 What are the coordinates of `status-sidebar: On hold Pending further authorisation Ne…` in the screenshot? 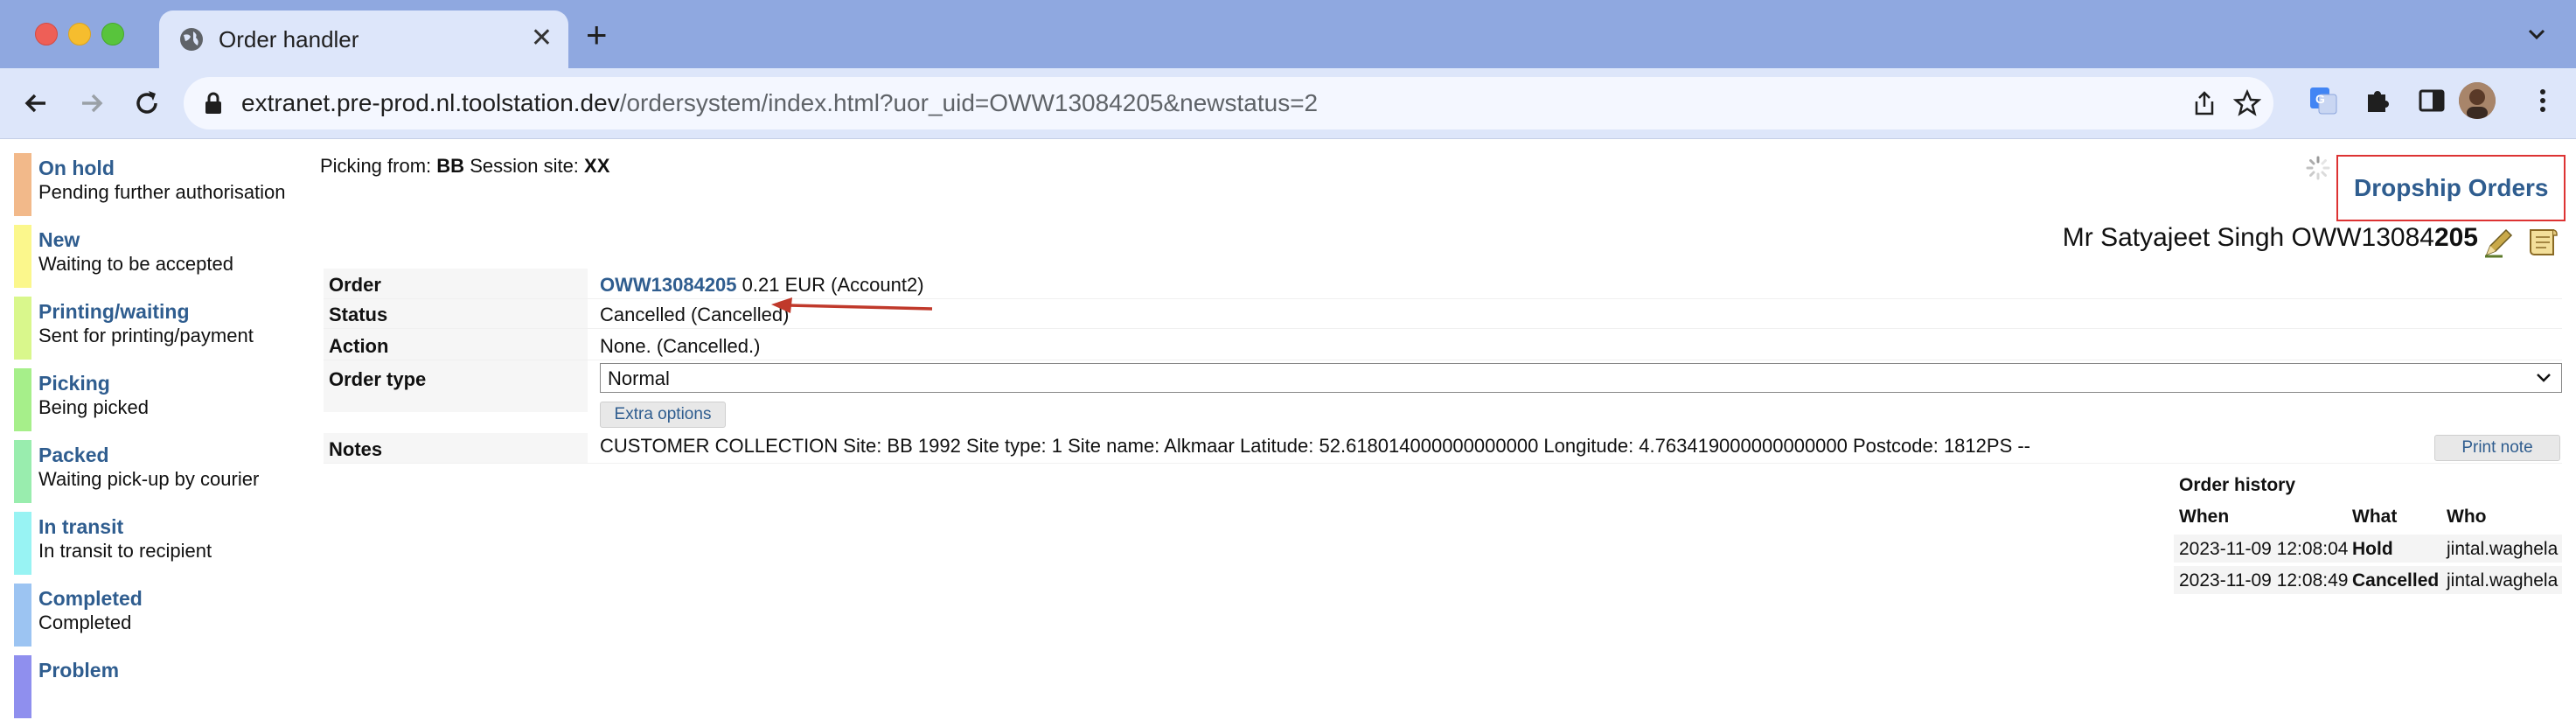 It's located at (158, 440).